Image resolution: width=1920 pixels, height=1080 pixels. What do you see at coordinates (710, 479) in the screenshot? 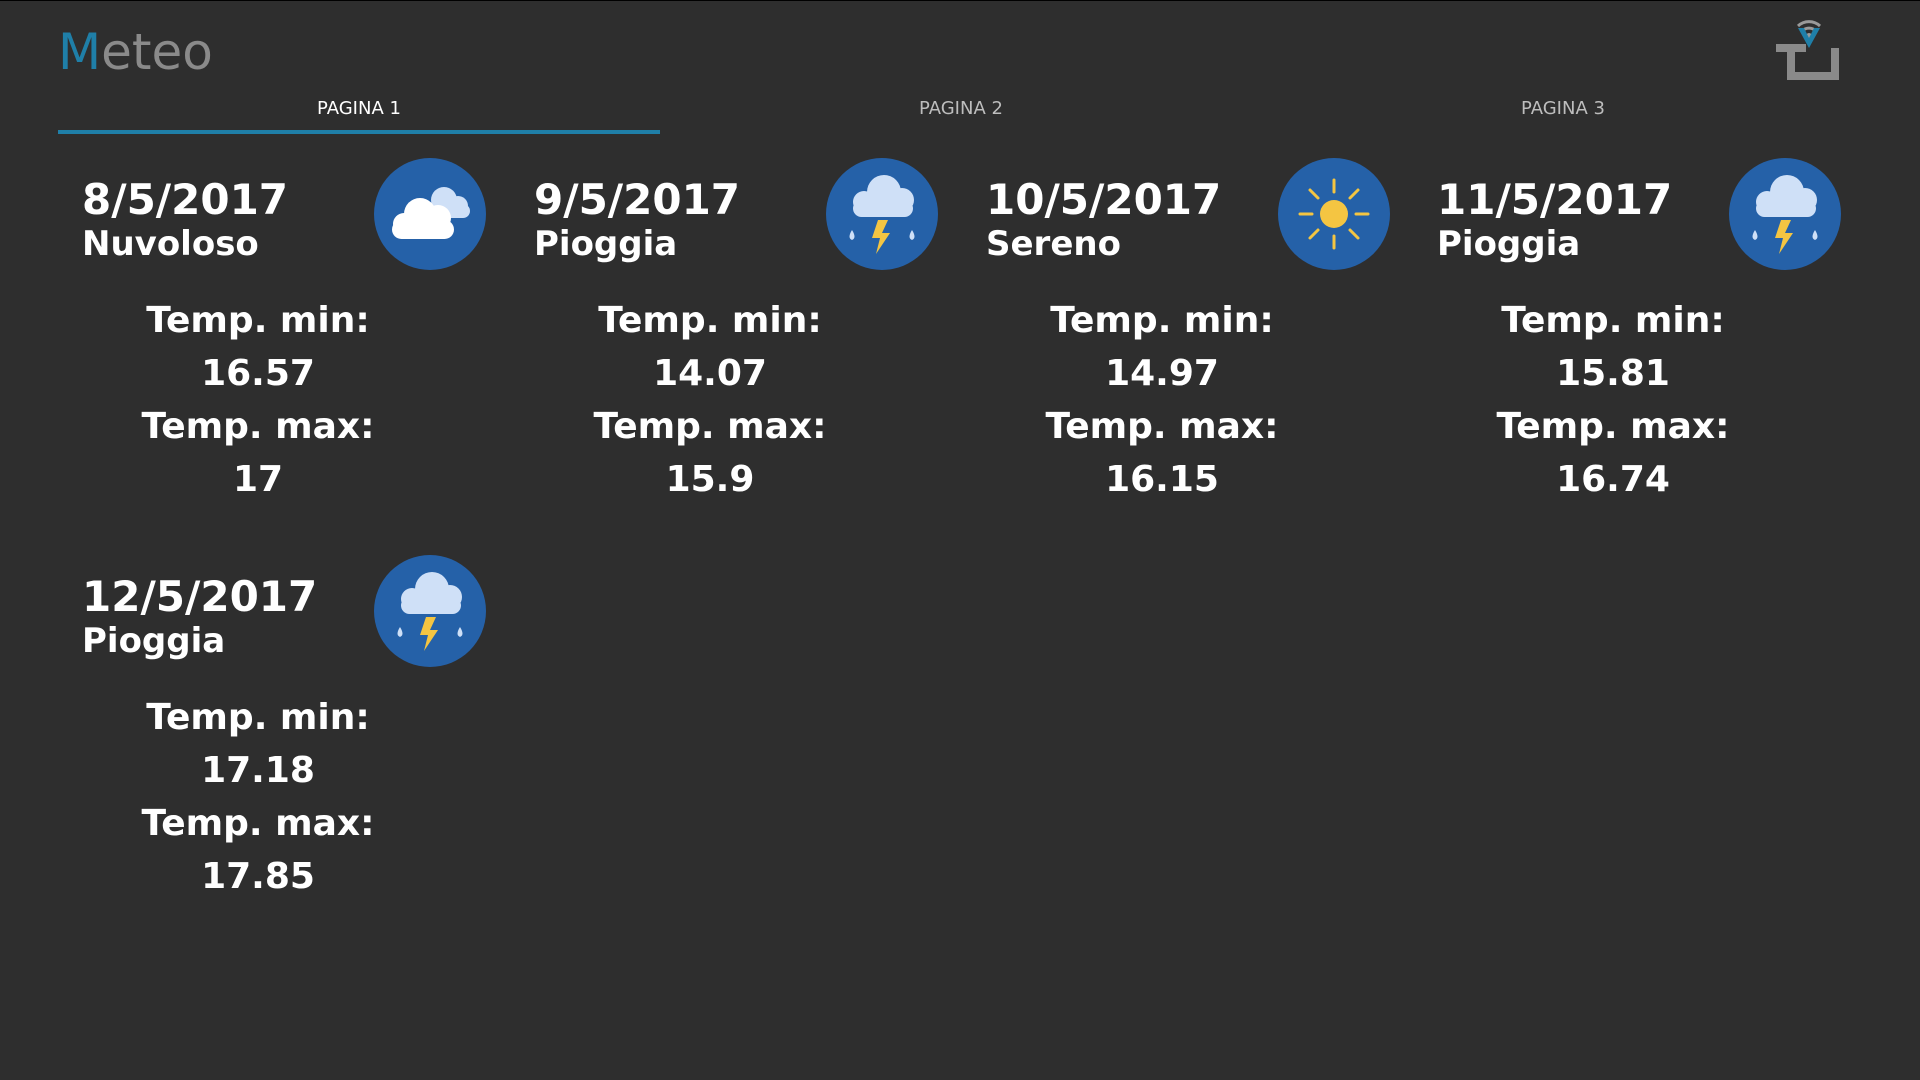
I see `temp-max-value: 15.9` at bounding box center [710, 479].